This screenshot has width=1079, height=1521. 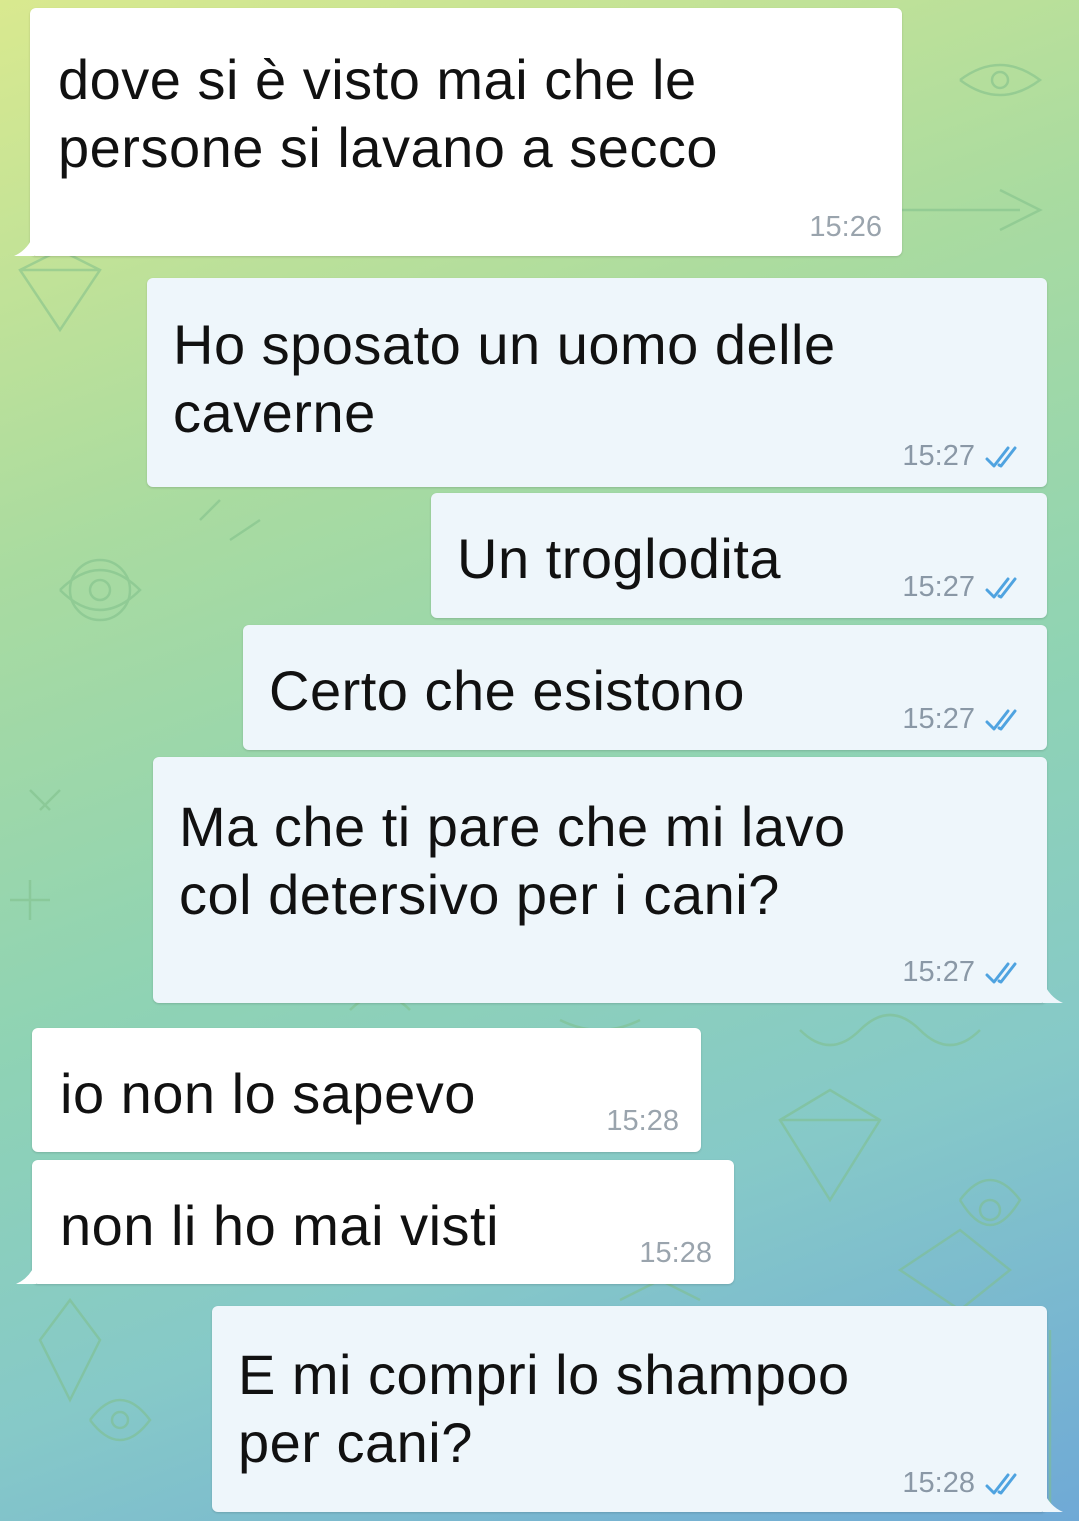 What do you see at coordinates (544, 1408) in the screenshot?
I see `message-text: E mi compri lo shampoo per cani?` at bounding box center [544, 1408].